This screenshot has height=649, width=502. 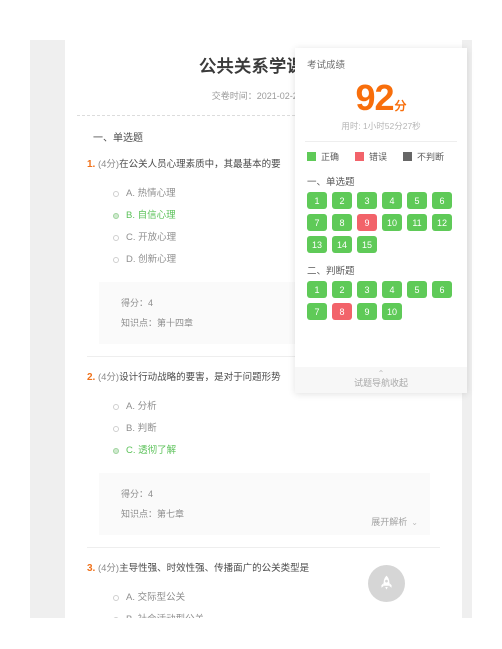 I want to click on question-3-text: 主导性强、时效性强、传播面广的公关类型是, so click(x=214, y=568).